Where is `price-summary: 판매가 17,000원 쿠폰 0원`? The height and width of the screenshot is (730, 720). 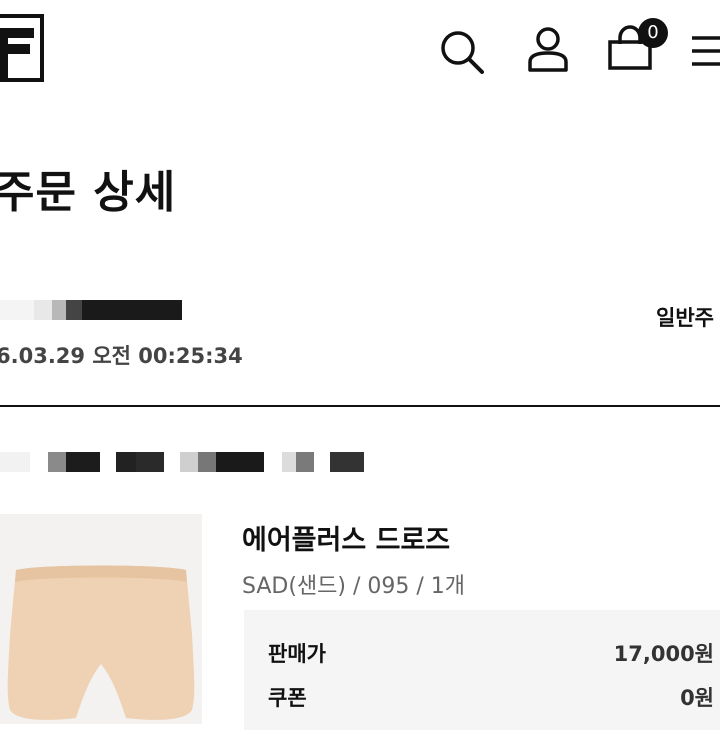 price-summary: 판매가 17,000원 쿠폰 0원 is located at coordinates (482, 670).